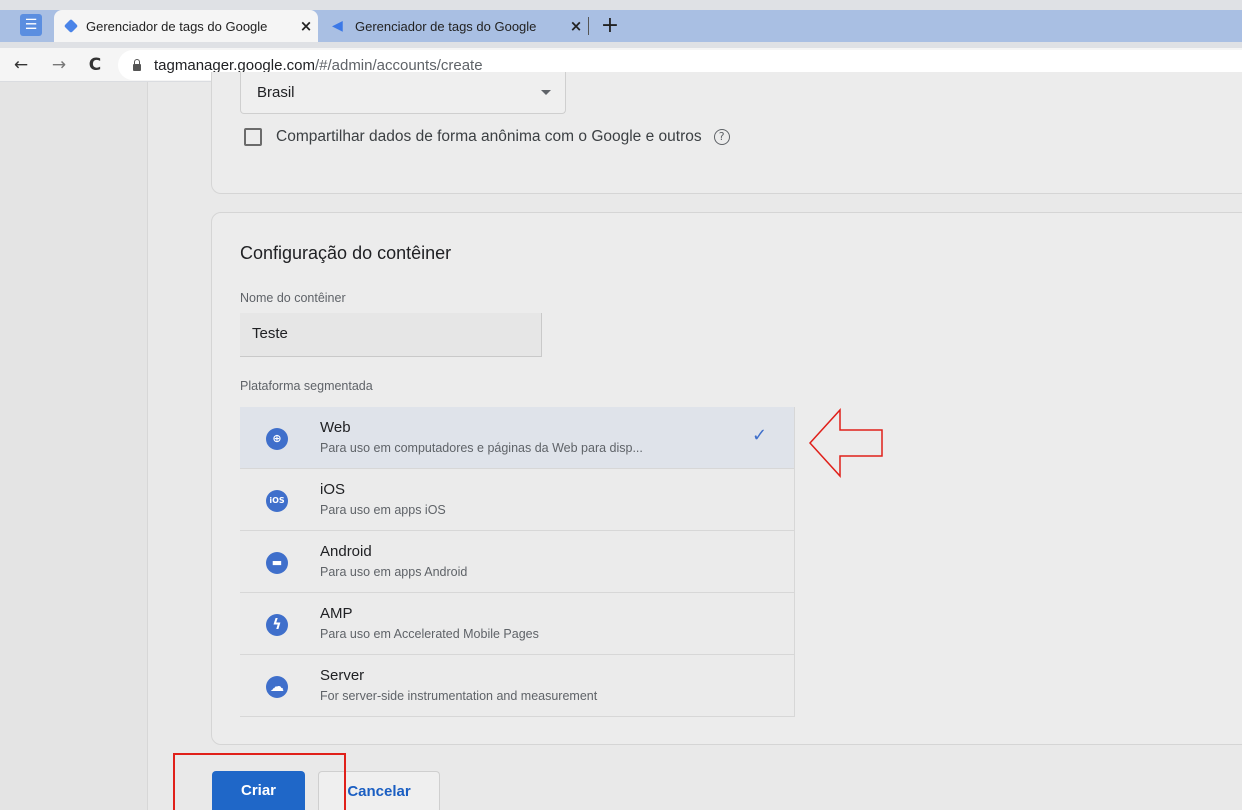 This screenshot has height=810, width=1242. Describe the element at coordinates (258, 790) in the screenshot. I see `create-button: Criar` at that location.